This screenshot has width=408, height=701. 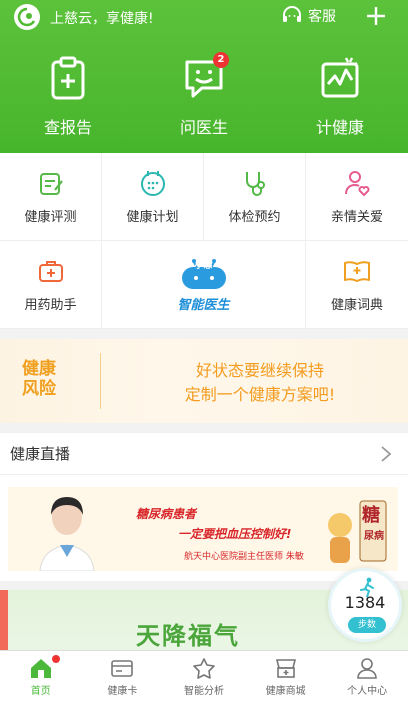 I want to click on robot-small-label: 小慈, so click(x=203, y=266).